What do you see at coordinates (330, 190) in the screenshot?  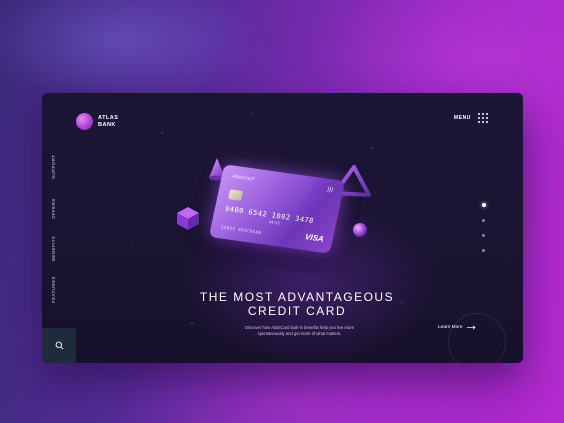 I see `contactless-icon: )))` at bounding box center [330, 190].